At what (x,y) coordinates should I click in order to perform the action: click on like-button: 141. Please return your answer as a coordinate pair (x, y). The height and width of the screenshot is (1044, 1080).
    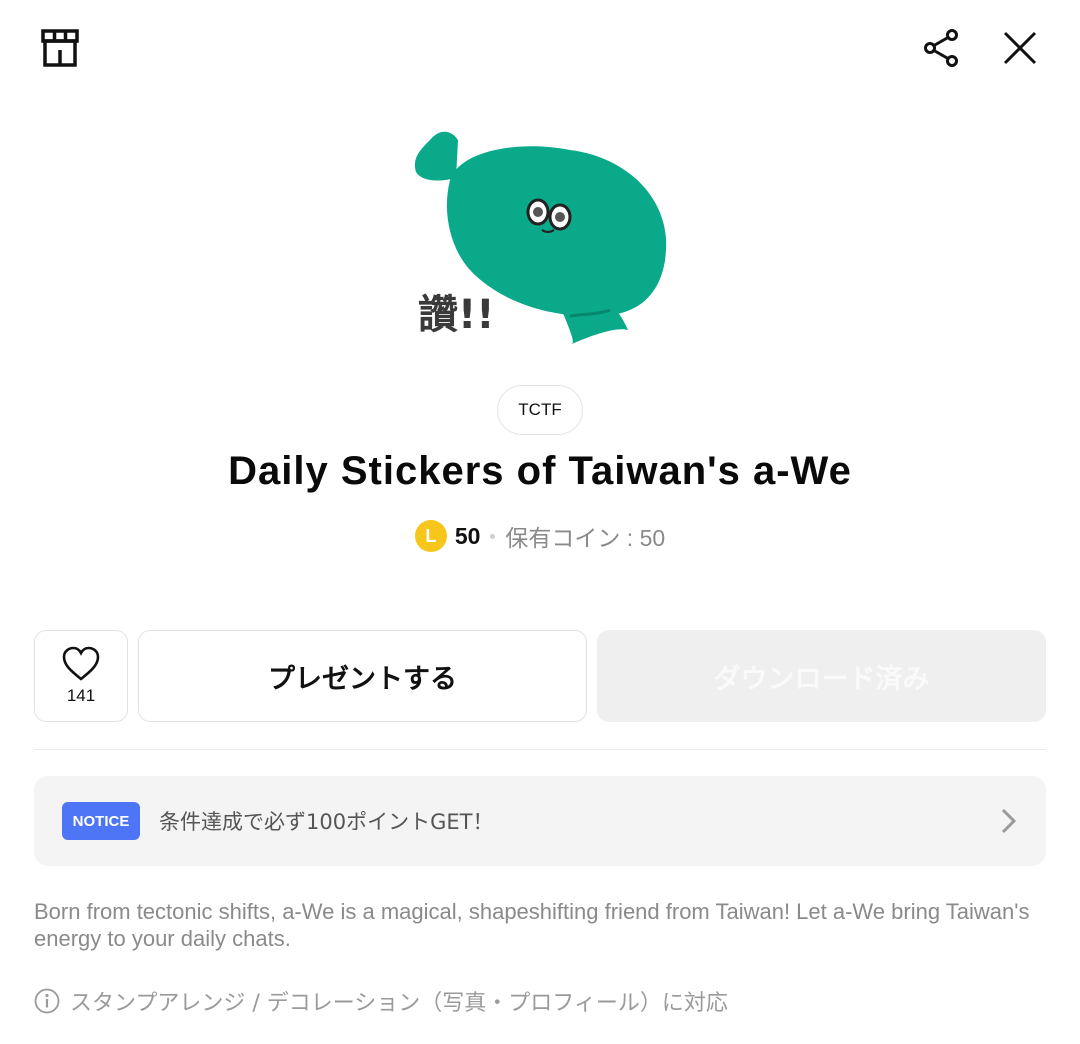
    Looking at the image, I should click on (81, 676).